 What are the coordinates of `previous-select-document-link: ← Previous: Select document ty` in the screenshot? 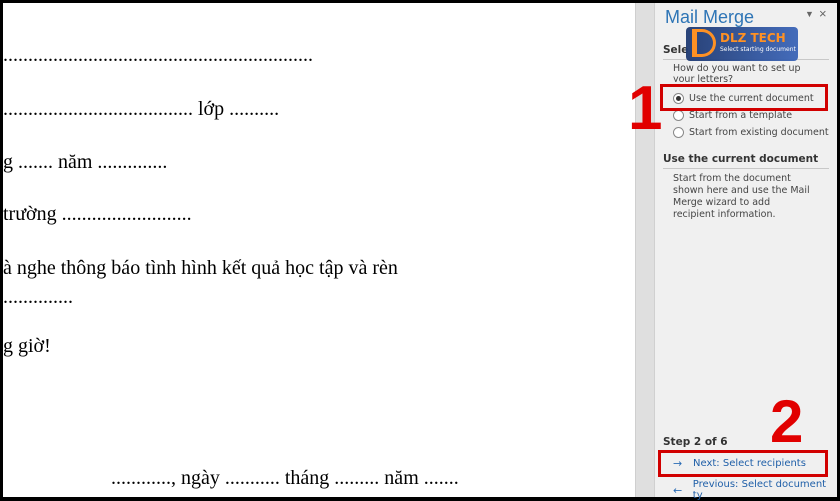 It's located at (755, 490).